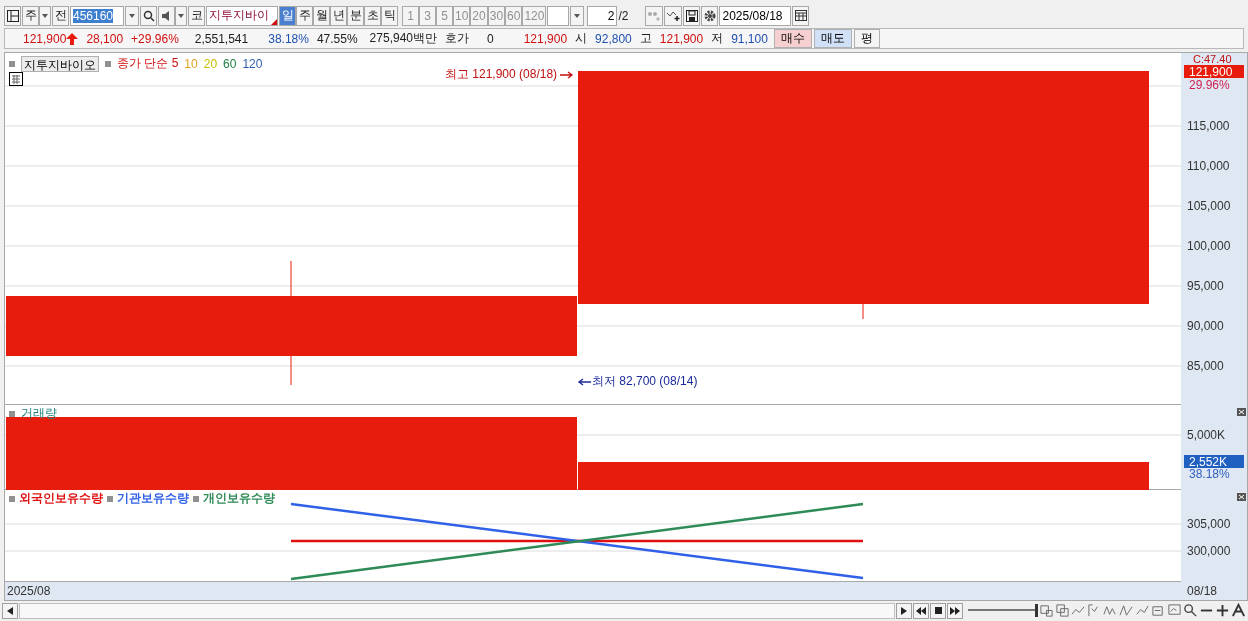 This screenshot has height=621, width=1248. What do you see at coordinates (1212, 59) in the screenshot?
I see `axis-header: C:47.40` at bounding box center [1212, 59].